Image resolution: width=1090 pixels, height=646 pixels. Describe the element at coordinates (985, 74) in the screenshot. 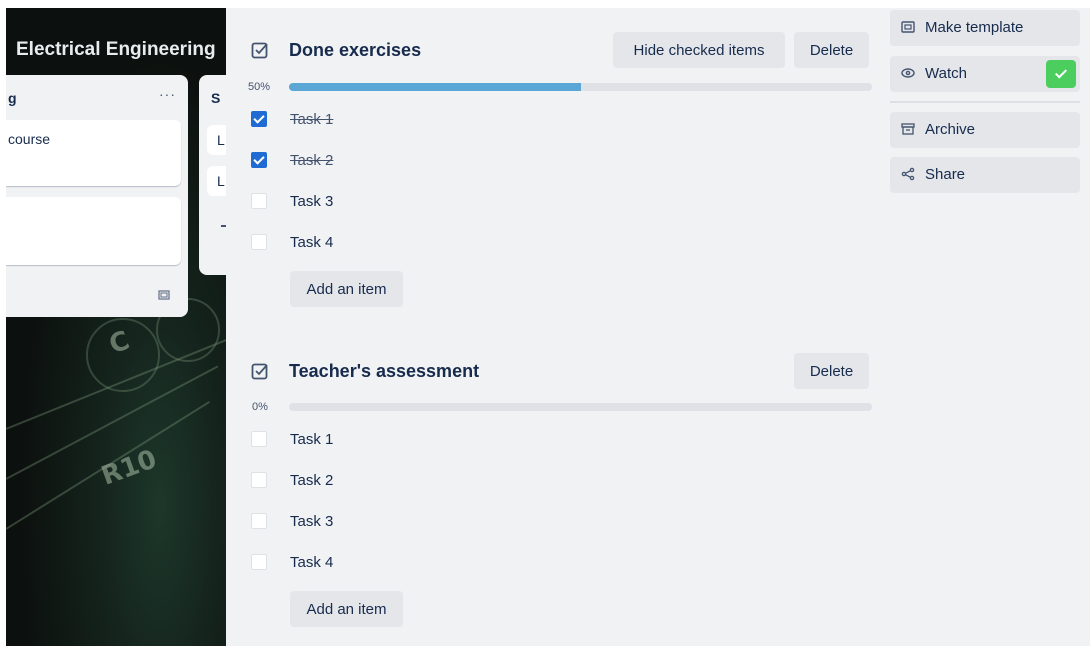

I see `watch-button: Watch` at that location.